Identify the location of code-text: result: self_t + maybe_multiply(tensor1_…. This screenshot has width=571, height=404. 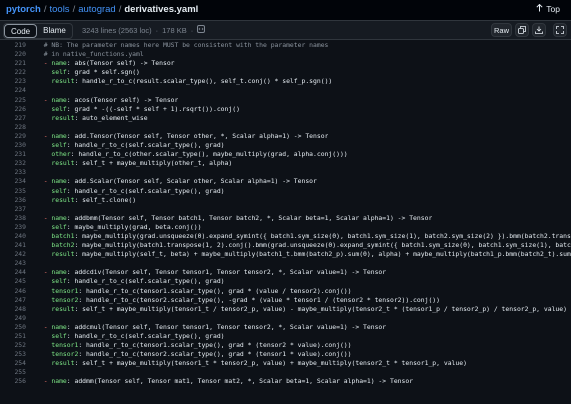
(301, 309).